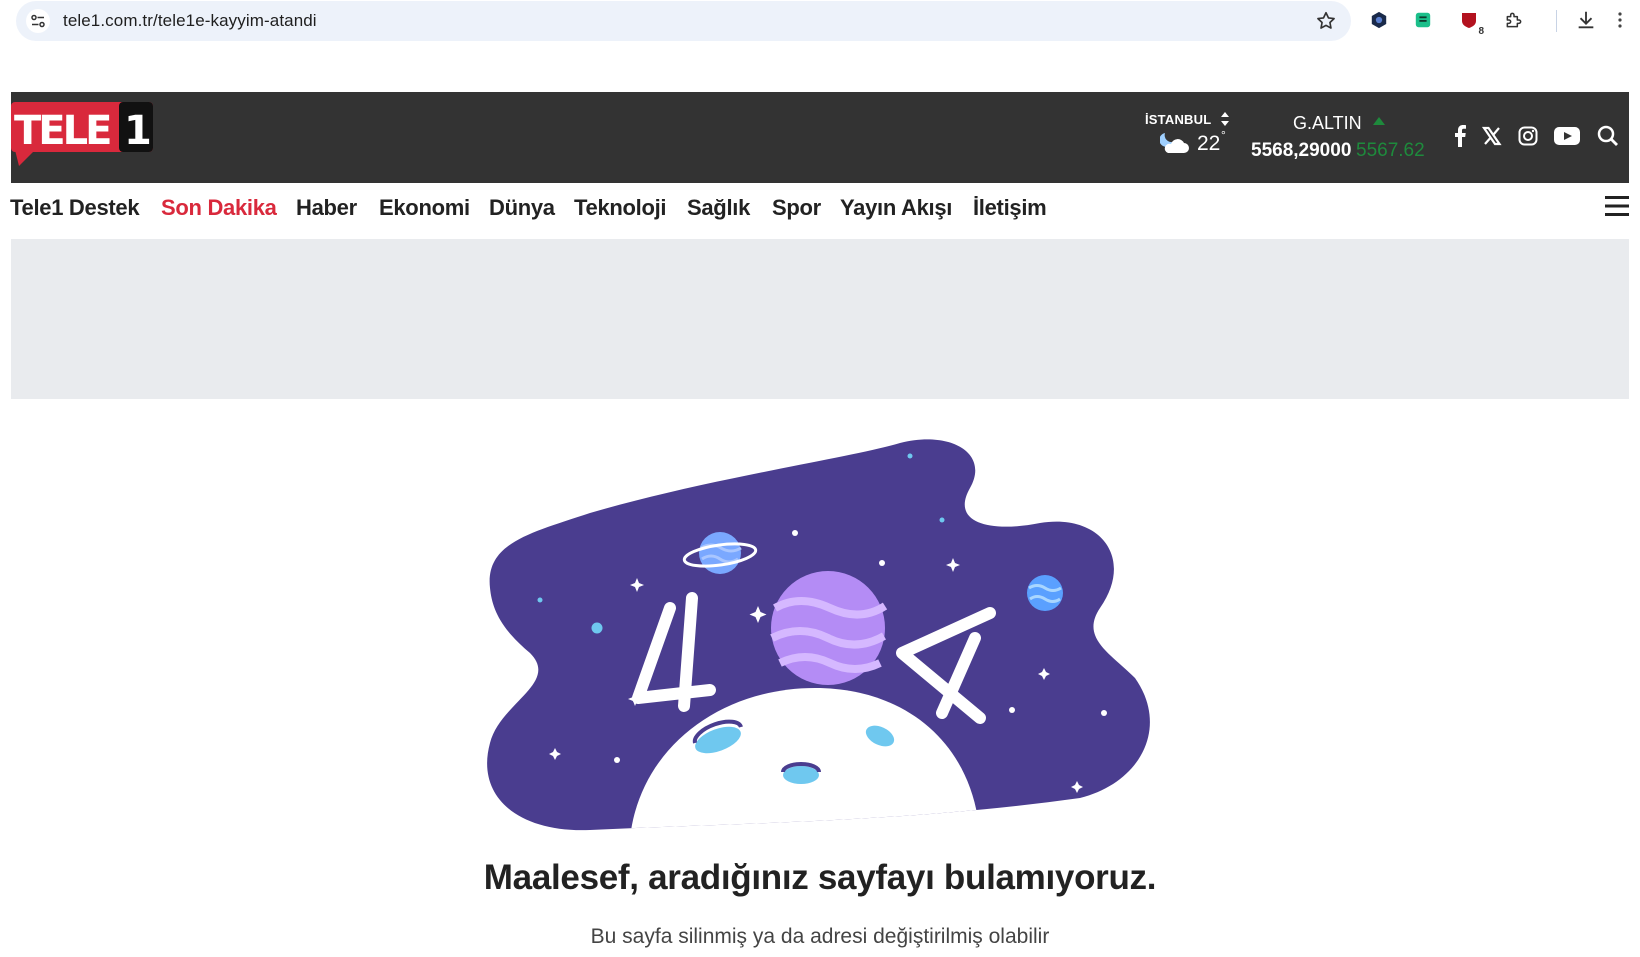 Image resolution: width=1640 pixels, height=957 pixels. Describe the element at coordinates (1567, 136) in the screenshot. I see `youtube-icon` at that location.